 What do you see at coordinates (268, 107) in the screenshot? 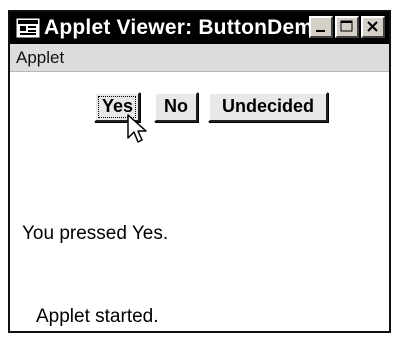
I see `undecided-button: Undecided` at bounding box center [268, 107].